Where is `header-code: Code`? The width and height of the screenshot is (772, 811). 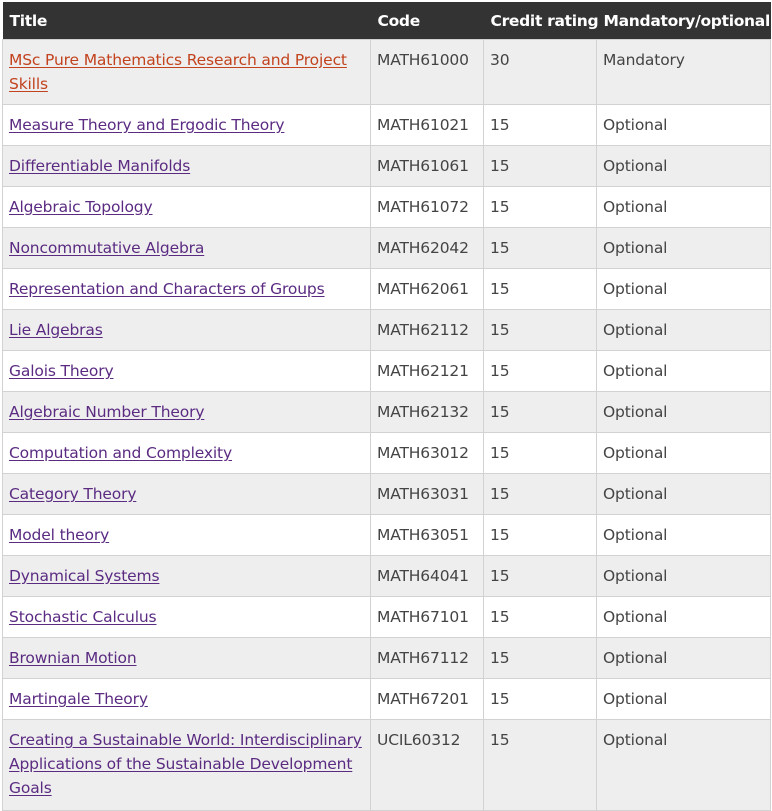 header-code: Code is located at coordinates (427, 21).